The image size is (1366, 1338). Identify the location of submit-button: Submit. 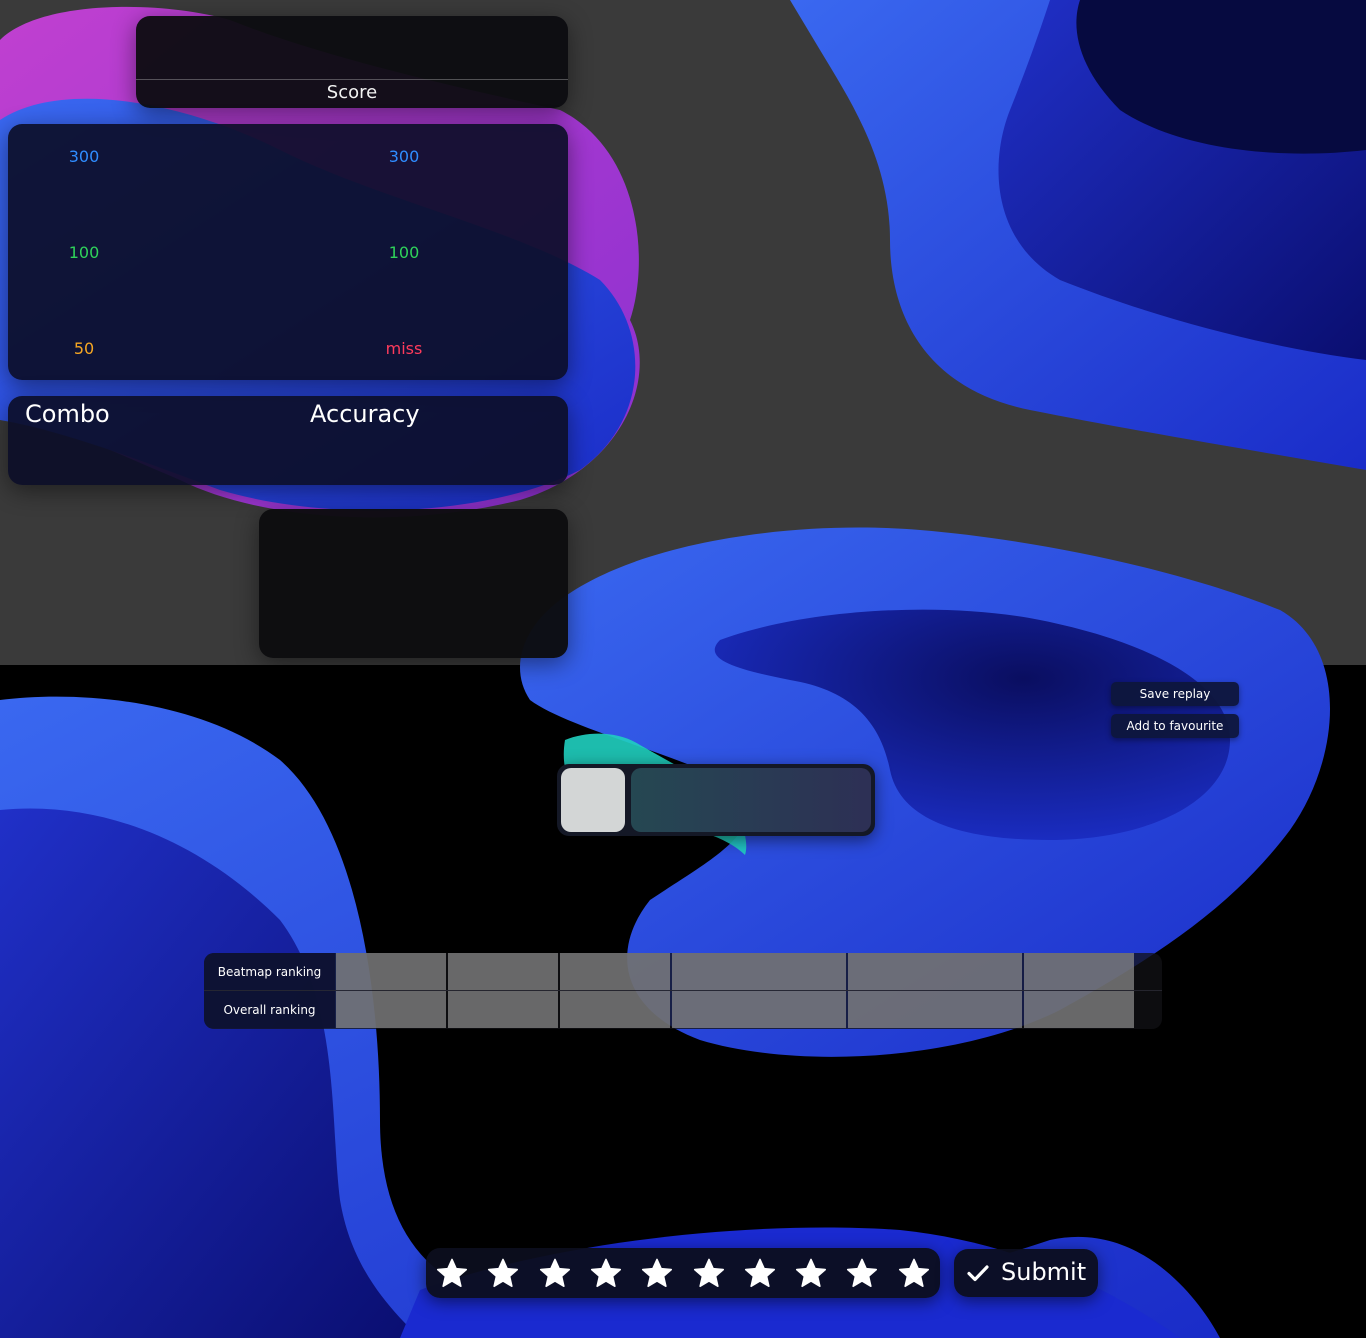
(1026, 1273).